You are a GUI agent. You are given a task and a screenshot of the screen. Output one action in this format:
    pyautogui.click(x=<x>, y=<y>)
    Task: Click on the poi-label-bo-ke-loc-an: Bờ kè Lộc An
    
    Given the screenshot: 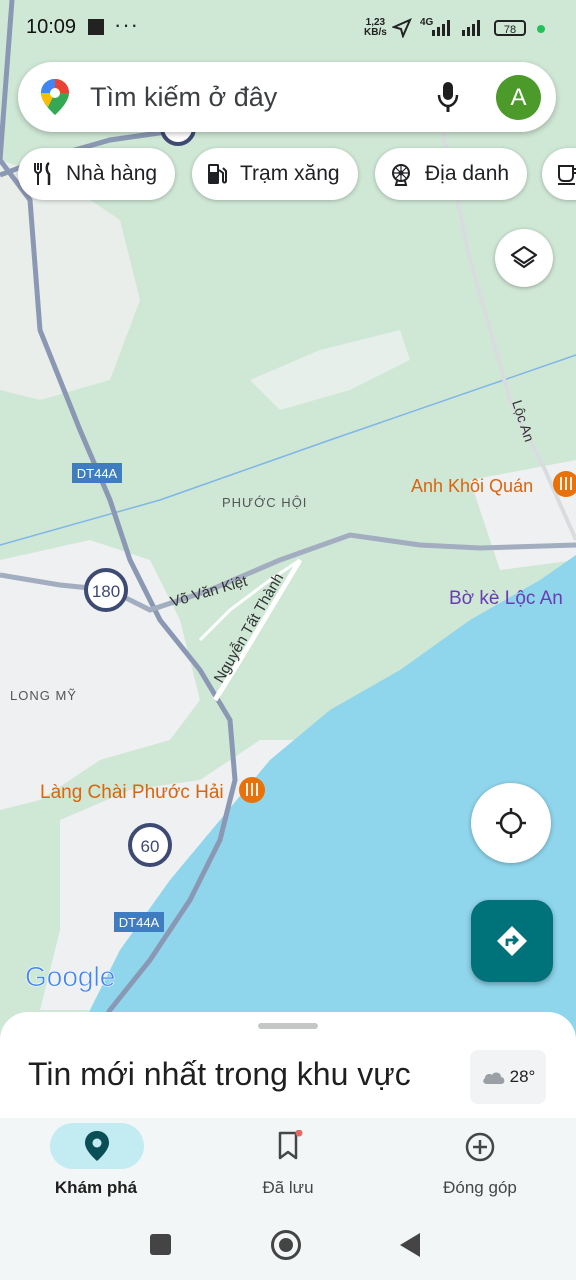 What is the action you would take?
    pyautogui.click(x=506, y=598)
    